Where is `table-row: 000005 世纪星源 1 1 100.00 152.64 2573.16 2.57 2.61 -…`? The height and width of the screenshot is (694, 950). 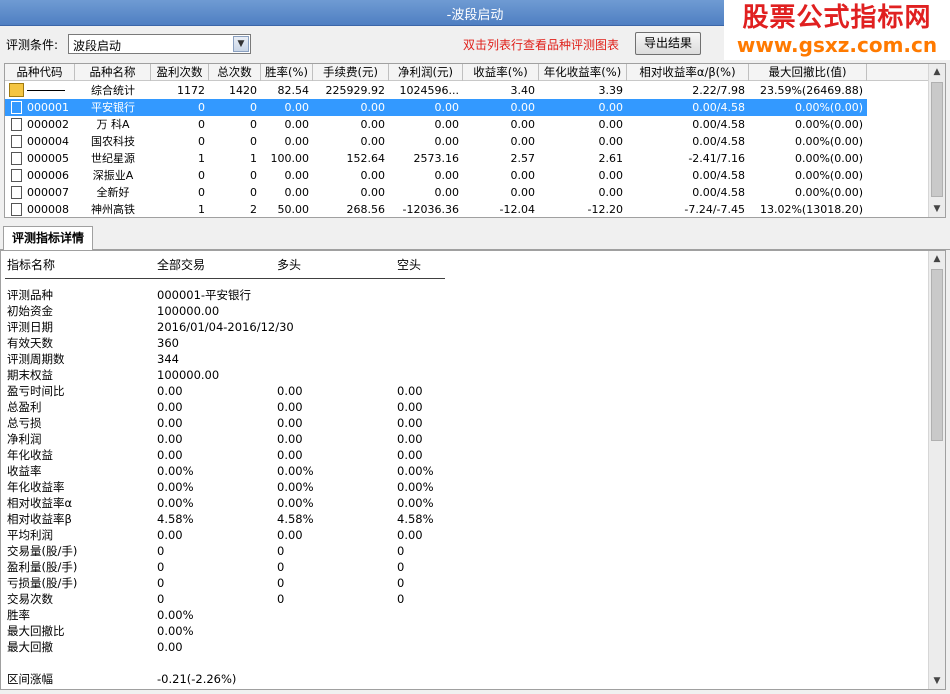
table-row: 000005 世纪星源 1 1 100.00 152.64 2573.16 2.57 2.61 -… is located at coordinates (436, 158).